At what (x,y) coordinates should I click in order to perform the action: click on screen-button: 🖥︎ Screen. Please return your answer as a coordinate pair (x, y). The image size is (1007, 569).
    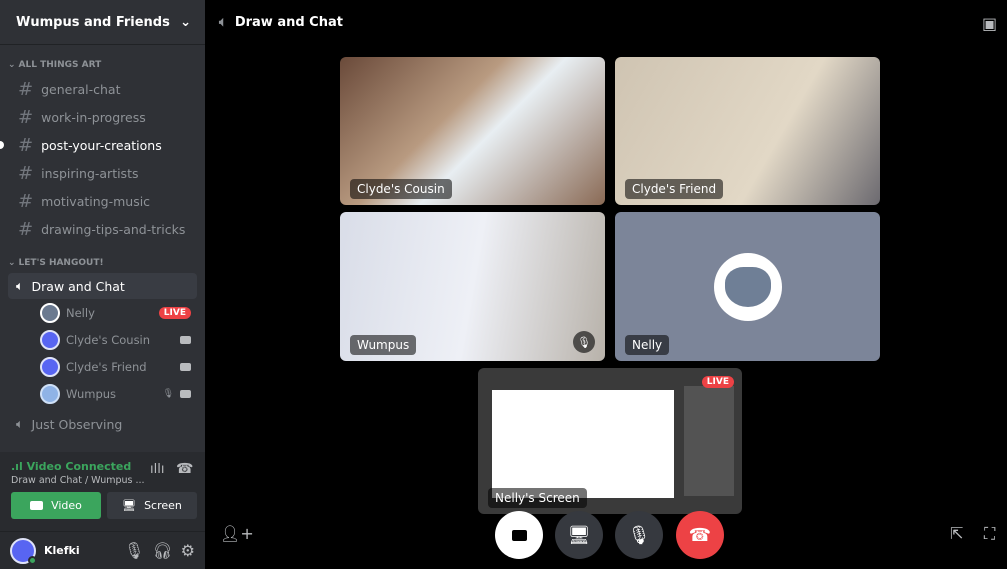
    Looking at the image, I should click on (152, 505).